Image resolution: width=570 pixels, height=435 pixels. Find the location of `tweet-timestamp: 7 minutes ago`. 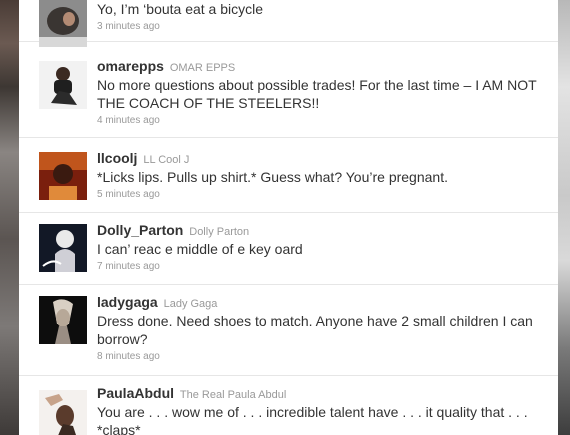

tweet-timestamp: 7 minutes ago is located at coordinates (322, 267).